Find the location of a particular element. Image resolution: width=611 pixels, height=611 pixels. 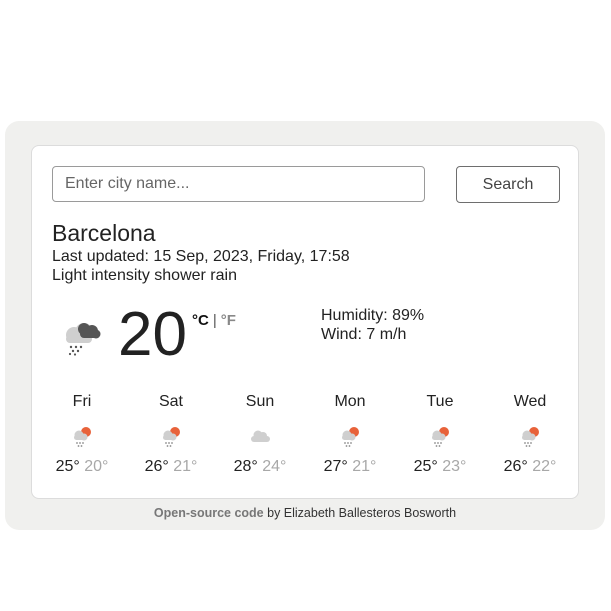

city-search-input is located at coordinates (238, 184).